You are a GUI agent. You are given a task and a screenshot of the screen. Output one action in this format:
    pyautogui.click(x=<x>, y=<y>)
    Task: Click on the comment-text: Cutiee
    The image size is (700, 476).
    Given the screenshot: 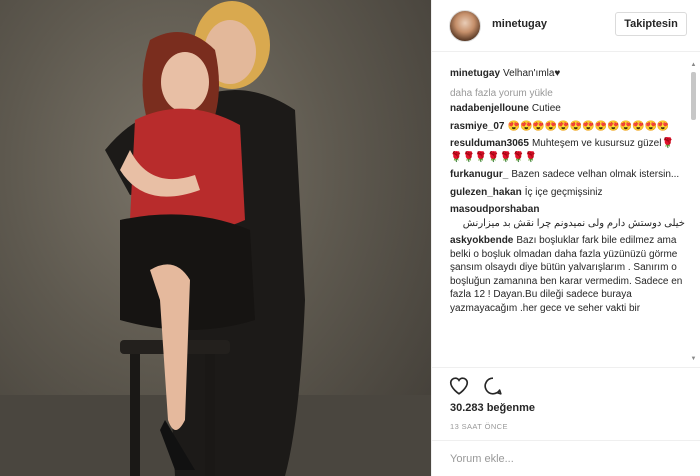 What is the action you would take?
    pyautogui.click(x=546, y=108)
    